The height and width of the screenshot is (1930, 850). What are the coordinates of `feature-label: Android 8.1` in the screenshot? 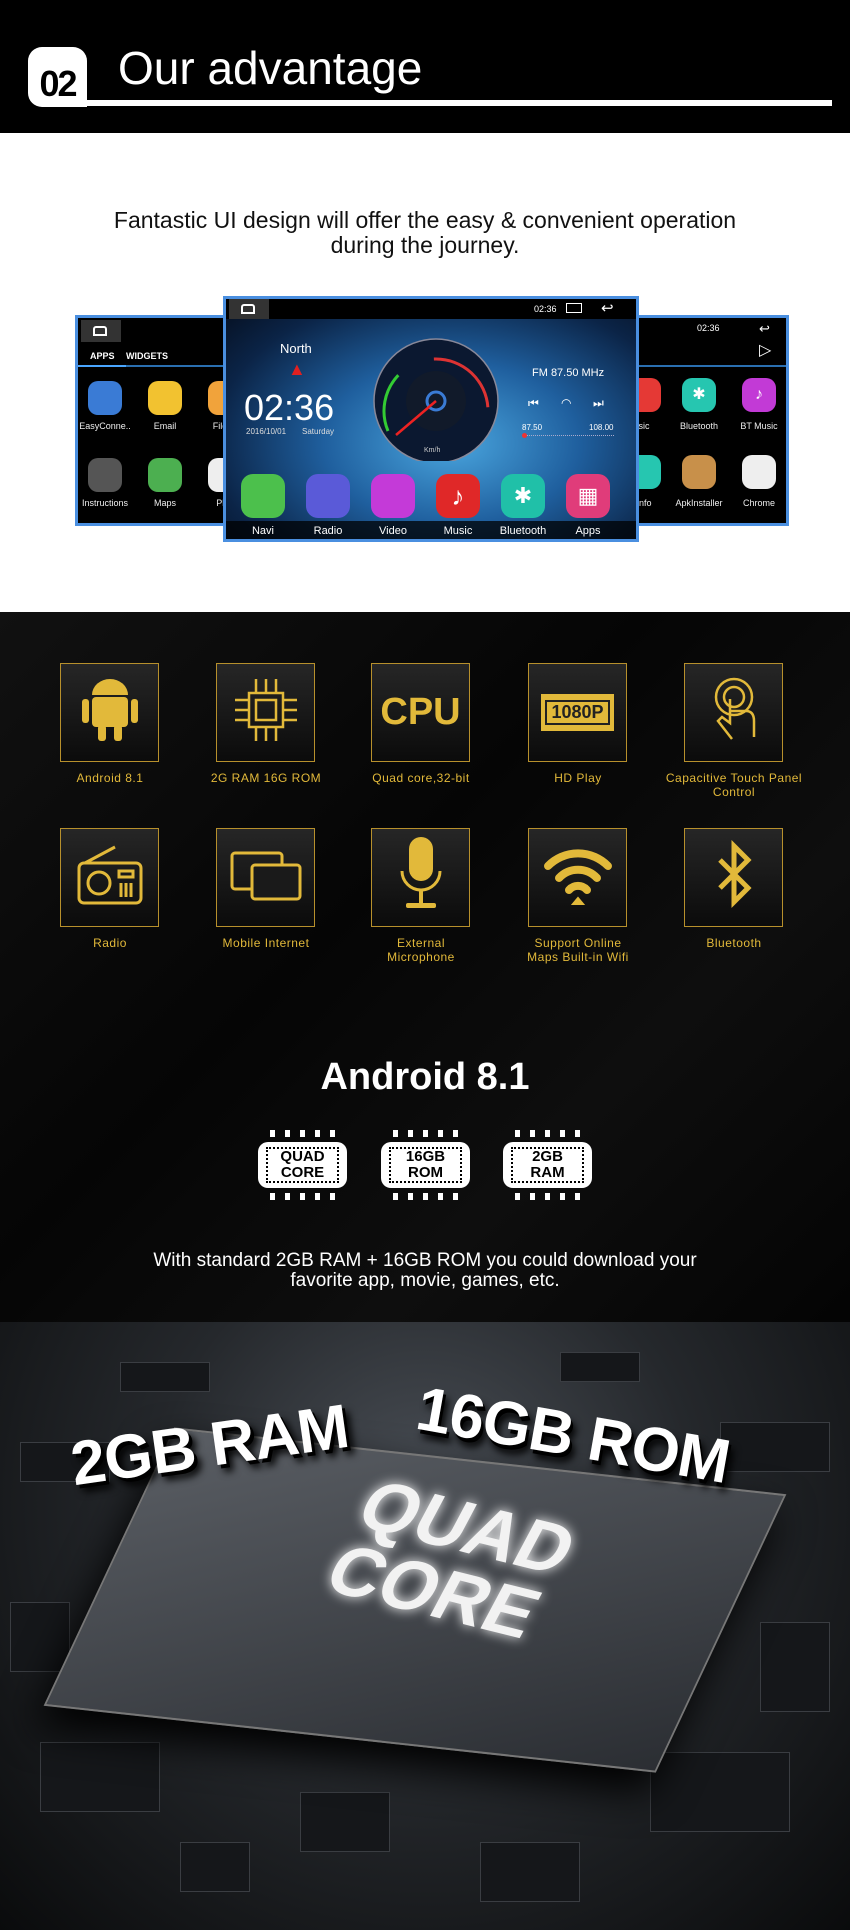 It's located at (110, 778).